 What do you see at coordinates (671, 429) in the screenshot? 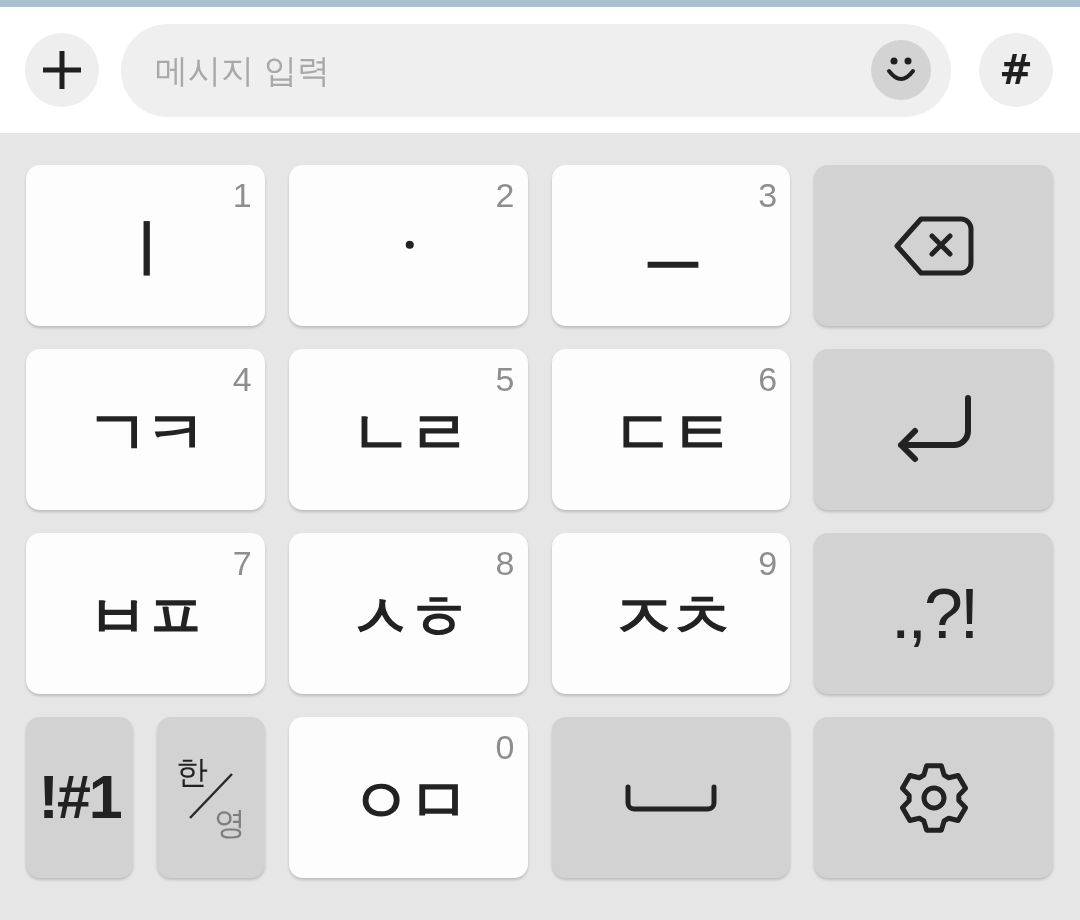
I see `letter-key: ㄷㅌ 6` at bounding box center [671, 429].